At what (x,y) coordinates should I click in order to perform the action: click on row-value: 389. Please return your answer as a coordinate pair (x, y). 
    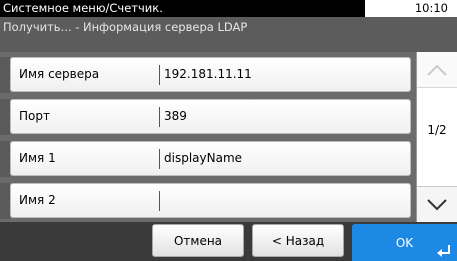
    Looking at the image, I should click on (175, 116).